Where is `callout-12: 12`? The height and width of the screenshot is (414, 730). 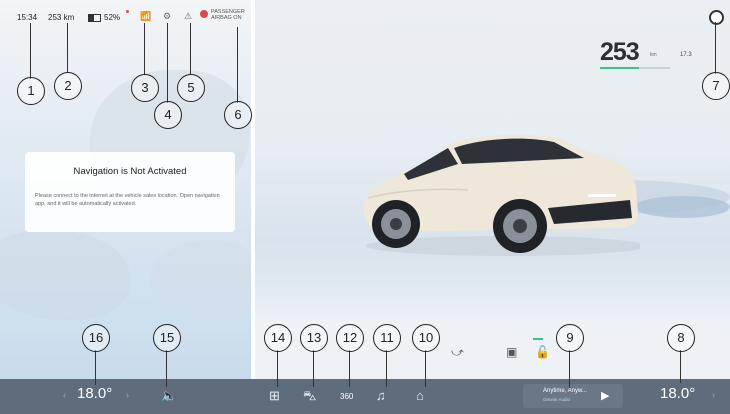 callout-12: 12 is located at coordinates (350, 338).